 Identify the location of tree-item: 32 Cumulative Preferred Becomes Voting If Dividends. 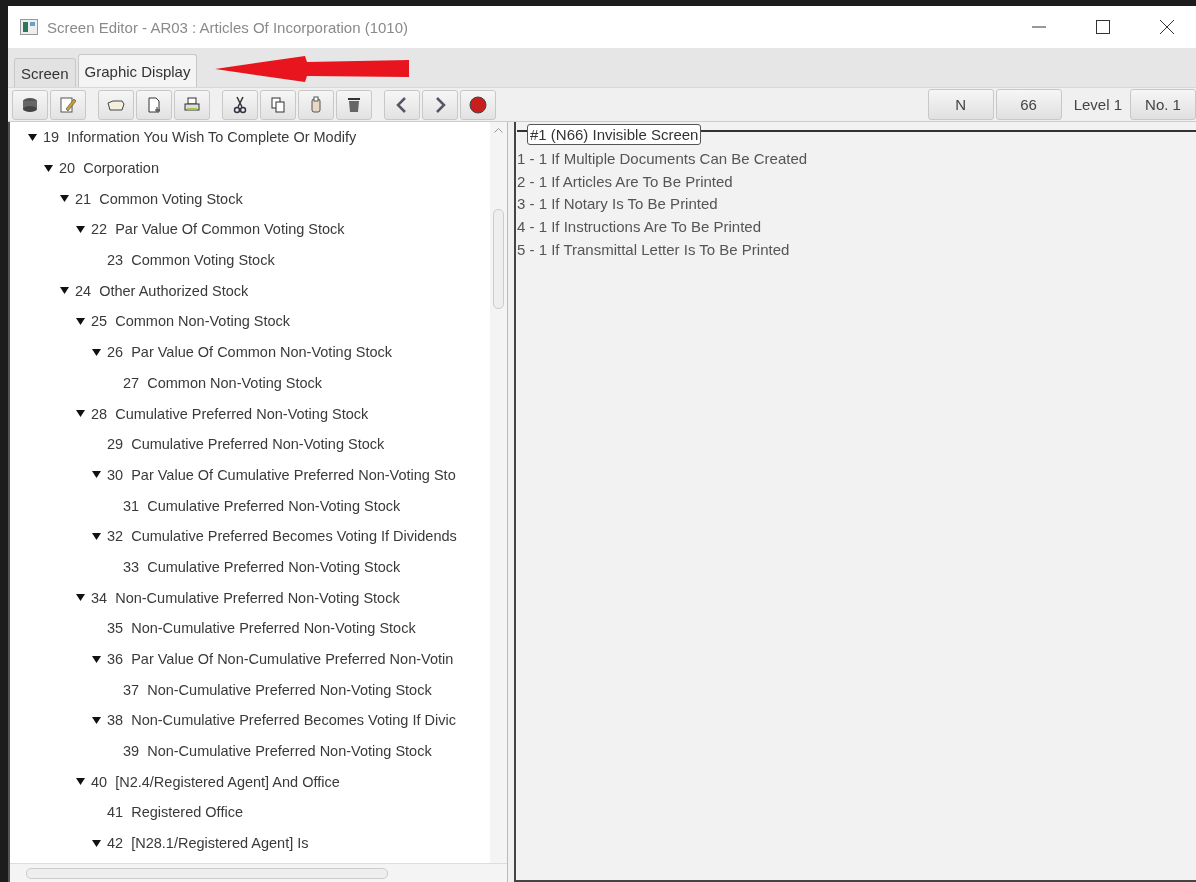
(282, 536).